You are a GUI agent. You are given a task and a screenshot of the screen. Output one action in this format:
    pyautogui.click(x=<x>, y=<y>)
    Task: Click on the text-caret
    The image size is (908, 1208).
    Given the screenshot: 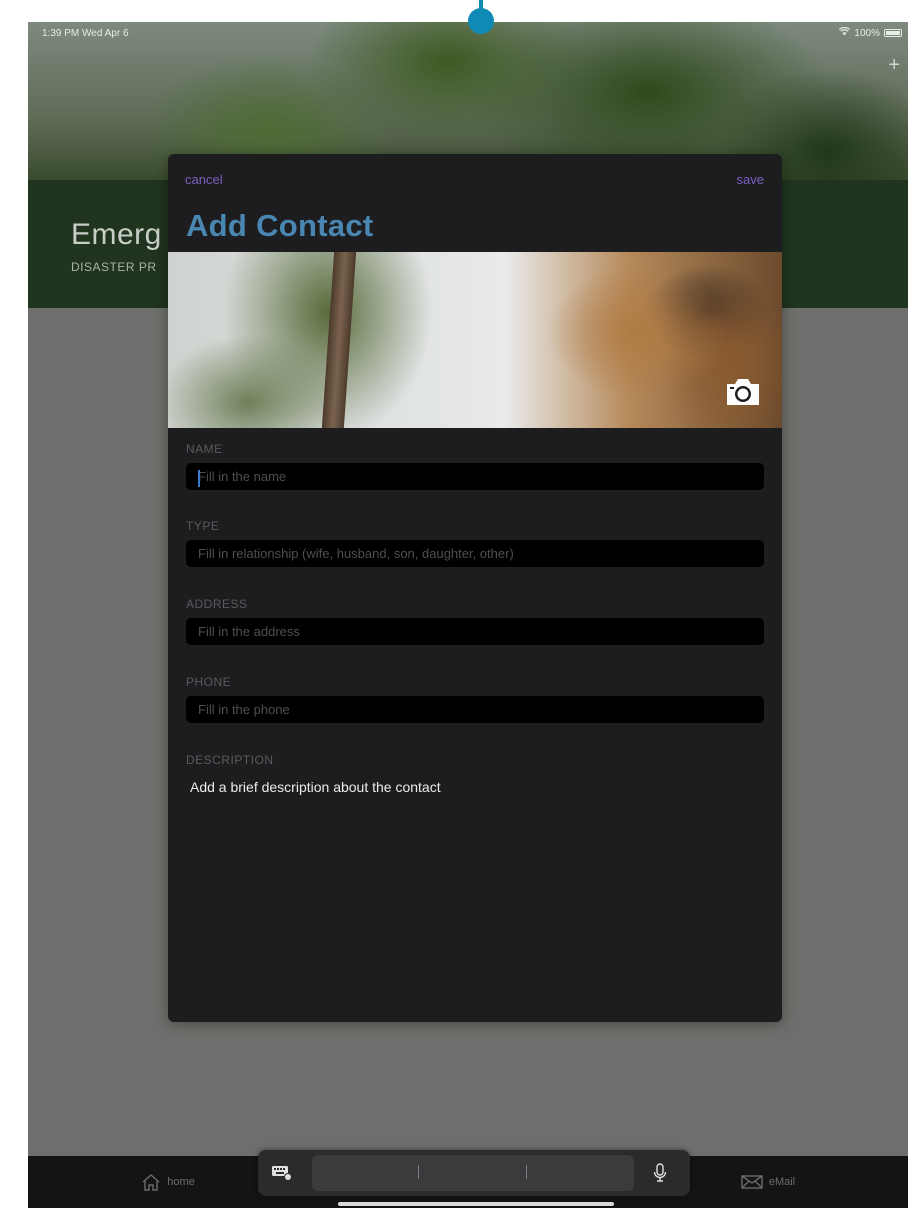 What is the action you would take?
    pyautogui.click(x=199, y=478)
    